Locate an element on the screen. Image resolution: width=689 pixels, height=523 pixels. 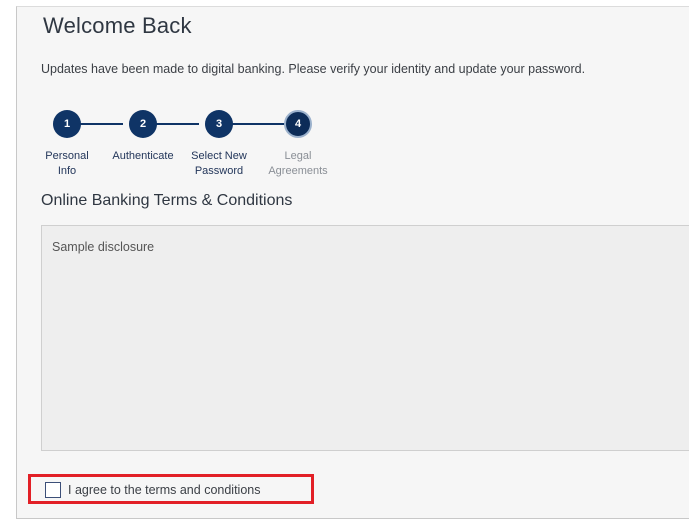
step-1-label: Personal Info is located at coordinates (67, 164).